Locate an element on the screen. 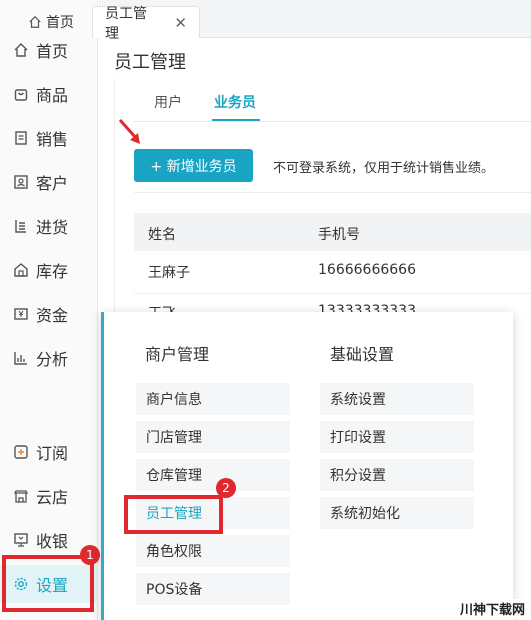 The height and width of the screenshot is (620, 531). close-icon: ✕ is located at coordinates (180, 23).